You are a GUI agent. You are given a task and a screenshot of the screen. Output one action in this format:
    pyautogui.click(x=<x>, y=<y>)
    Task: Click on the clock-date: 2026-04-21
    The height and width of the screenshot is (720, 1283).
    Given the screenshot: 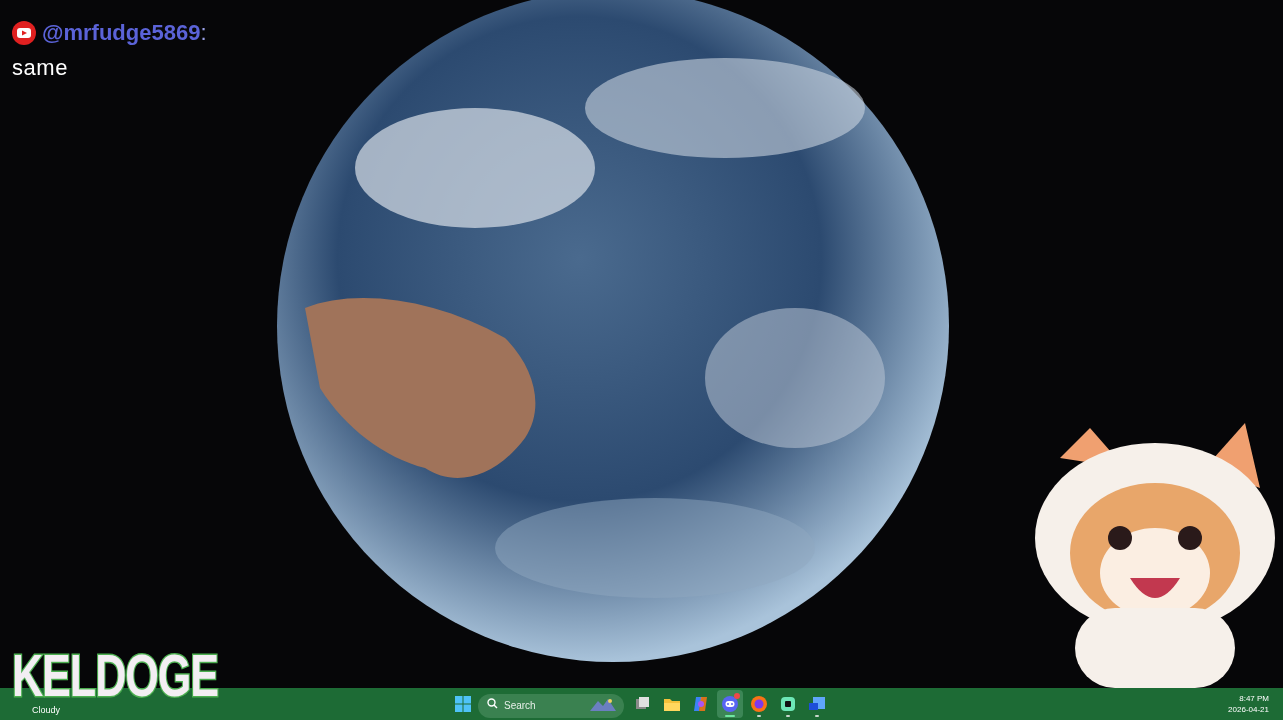 What is the action you would take?
    pyautogui.click(x=1248, y=709)
    